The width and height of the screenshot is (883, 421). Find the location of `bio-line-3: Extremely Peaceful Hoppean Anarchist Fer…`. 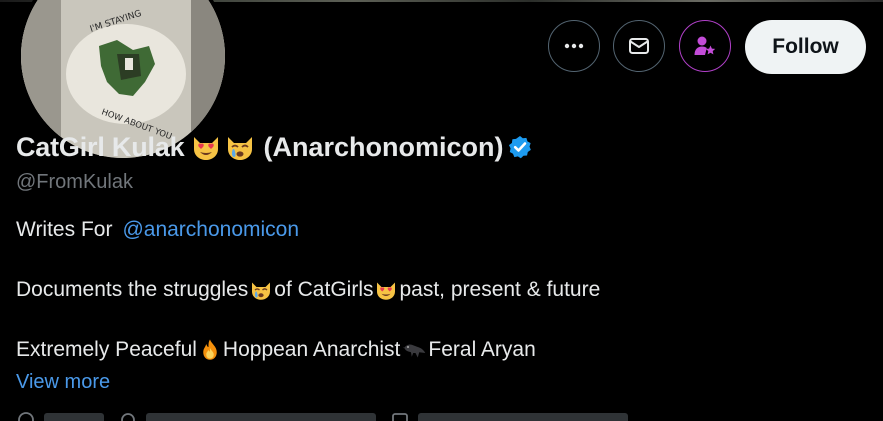

bio-line-3: Extremely Peaceful Hoppean Anarchist Fer… is located at coordinates (276, 350).